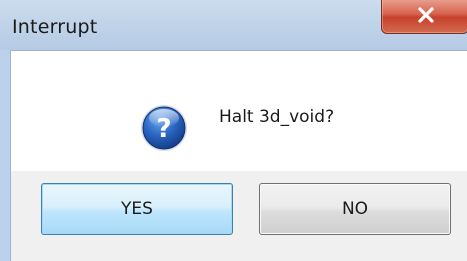  What do you see at coordinates (137, 209) in the screenshot?
I see `yes-button: YES` at bounding box center [137, 209].